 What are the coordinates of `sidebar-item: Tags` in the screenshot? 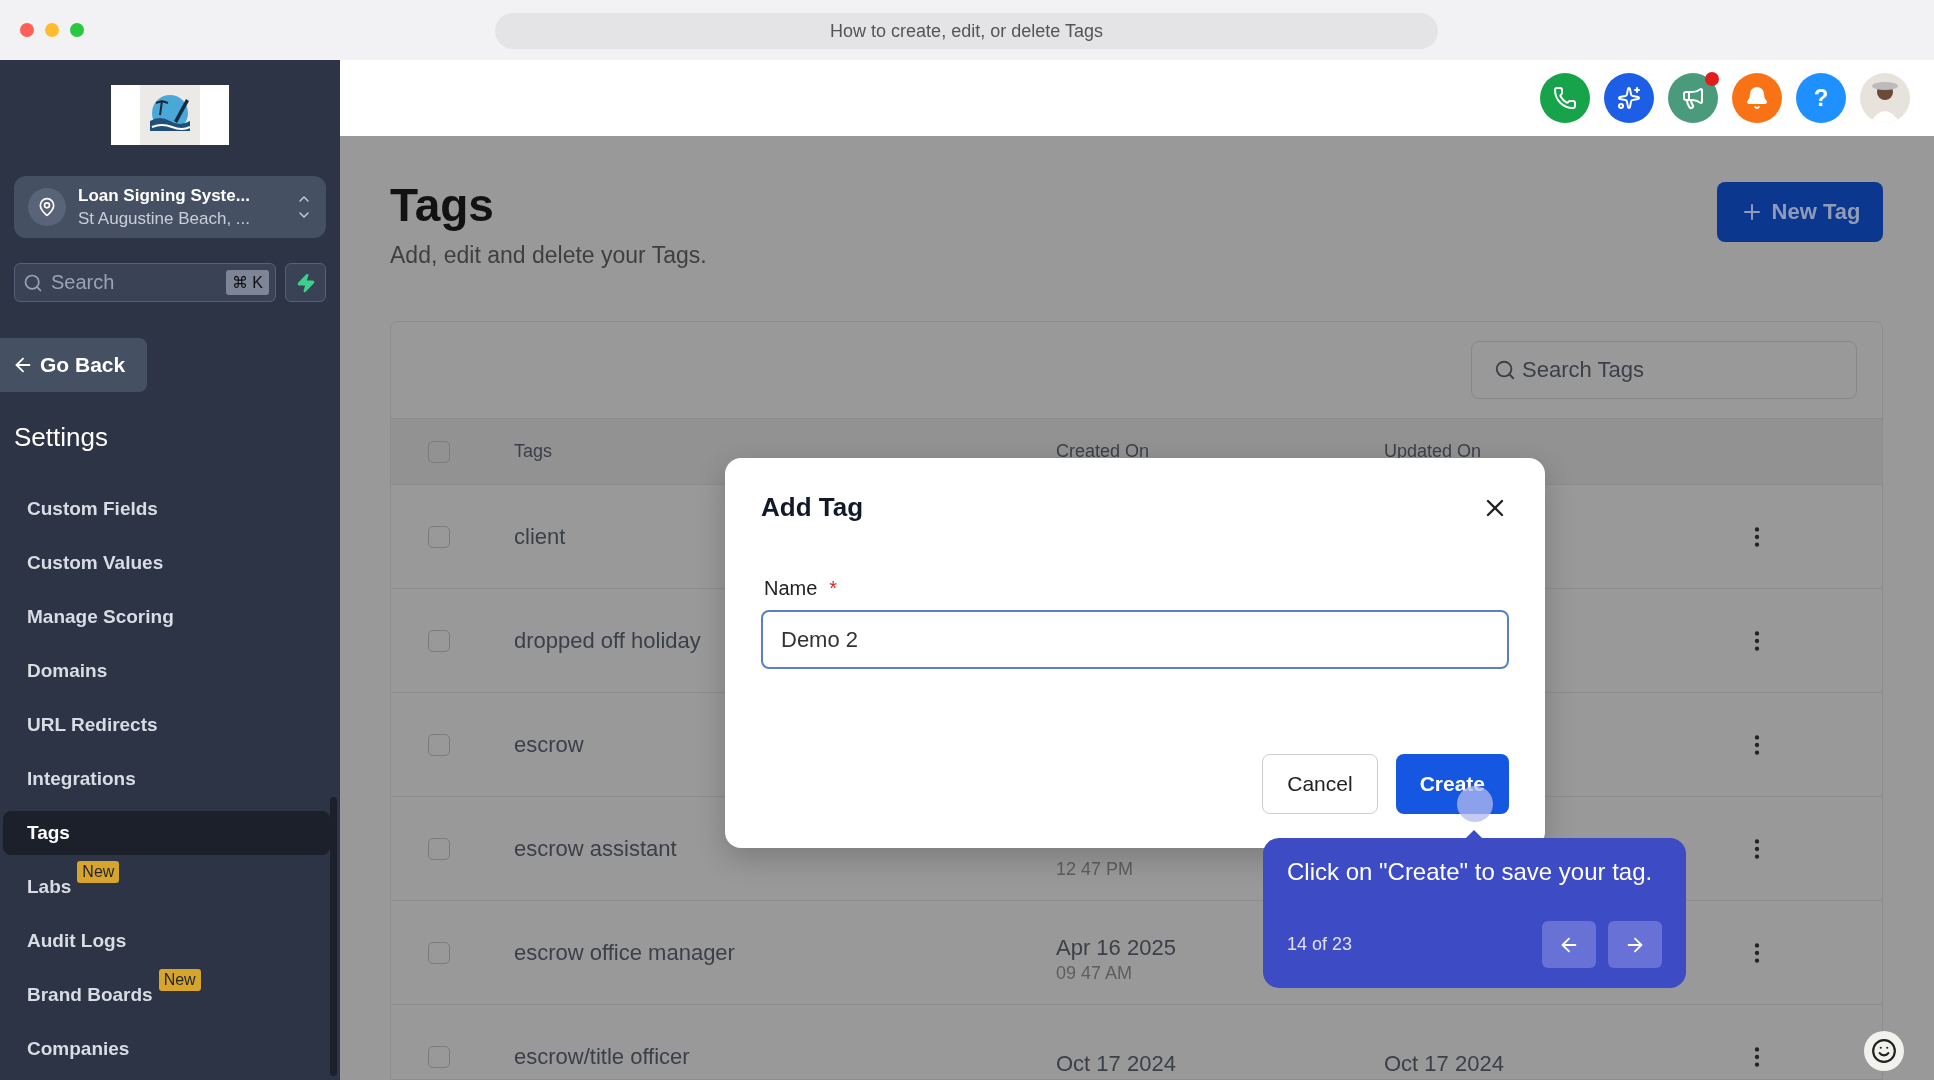 It's located at (166, 833).